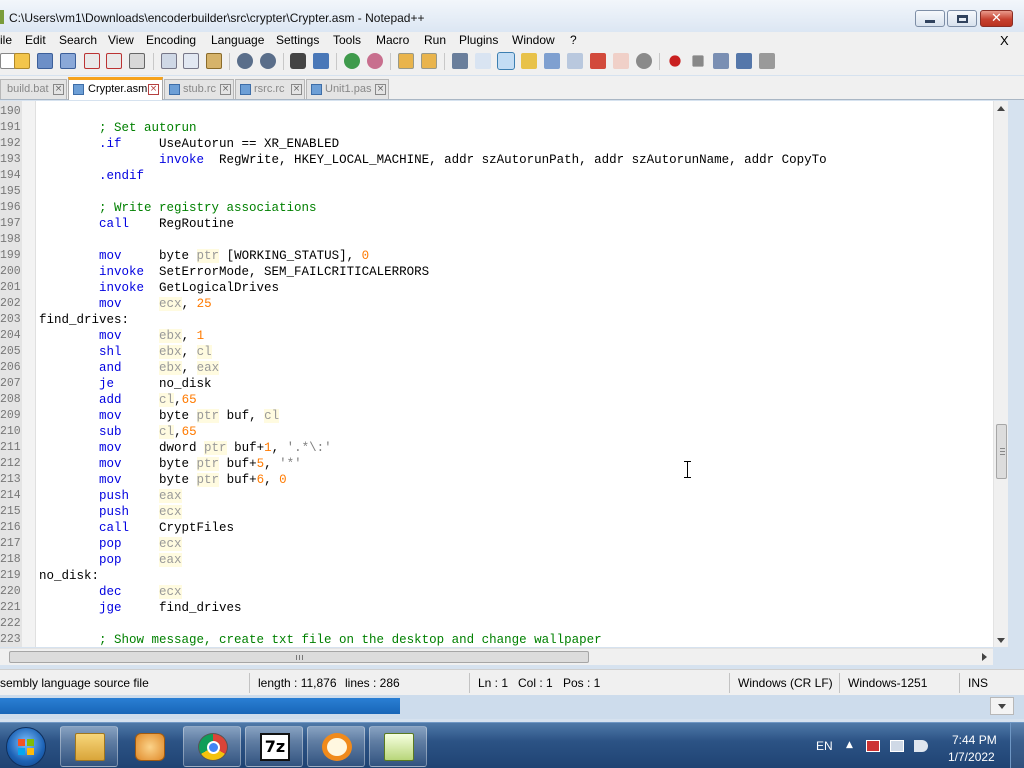 This screenshot has height=768, width=1024. Describe the element at coordinates (297, 40) in the screenshot. I see `menu-settings: Settings` at that location.